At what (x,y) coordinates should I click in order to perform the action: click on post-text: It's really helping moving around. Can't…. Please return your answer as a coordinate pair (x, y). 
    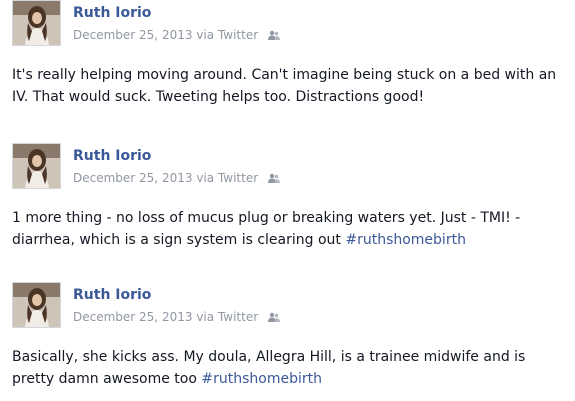
    Looking at the image, I should click on (289, 86).